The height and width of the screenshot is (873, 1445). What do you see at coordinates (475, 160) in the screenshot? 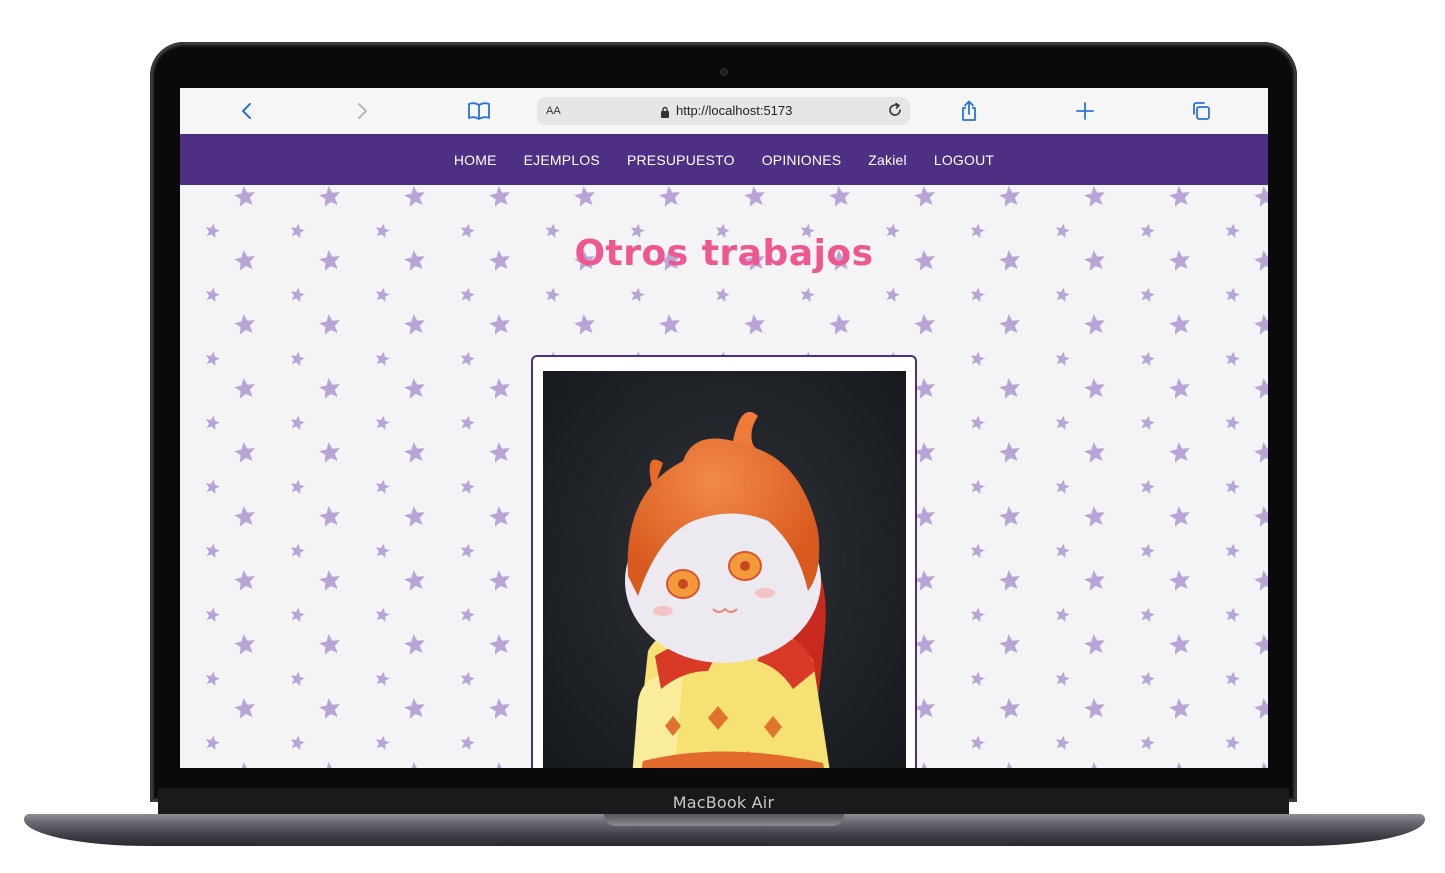
I see `nav-home: HOME` at bounding box center [475, 160].